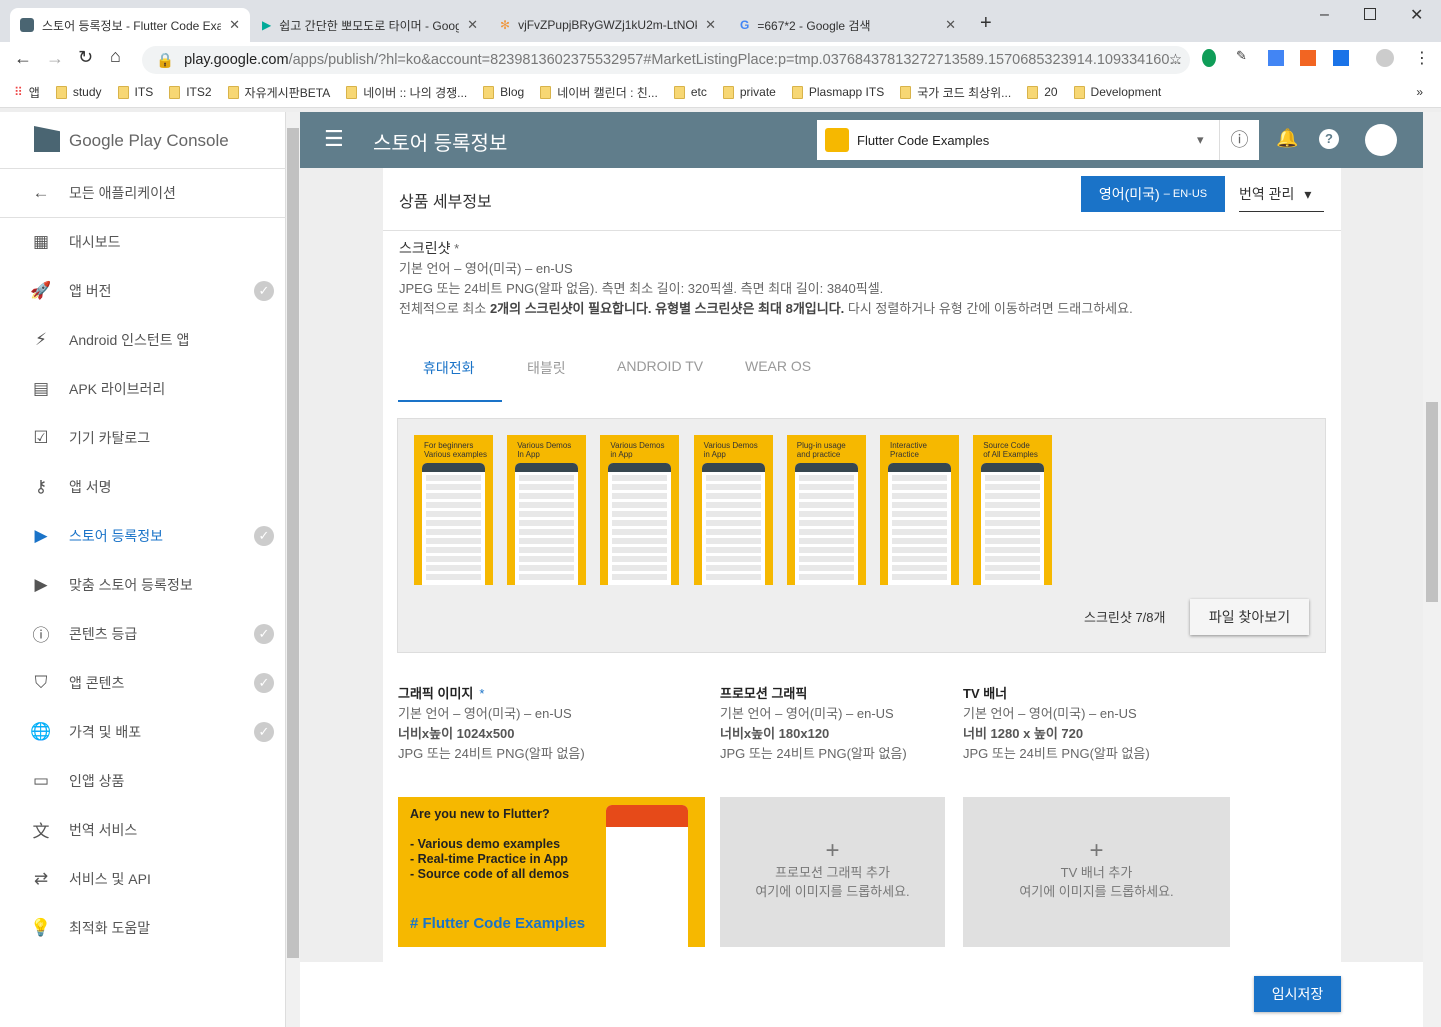 The height and width of the screenshot is (1027, 1441). I want to click on menu-icon: ⋮, so click(1422, 58).